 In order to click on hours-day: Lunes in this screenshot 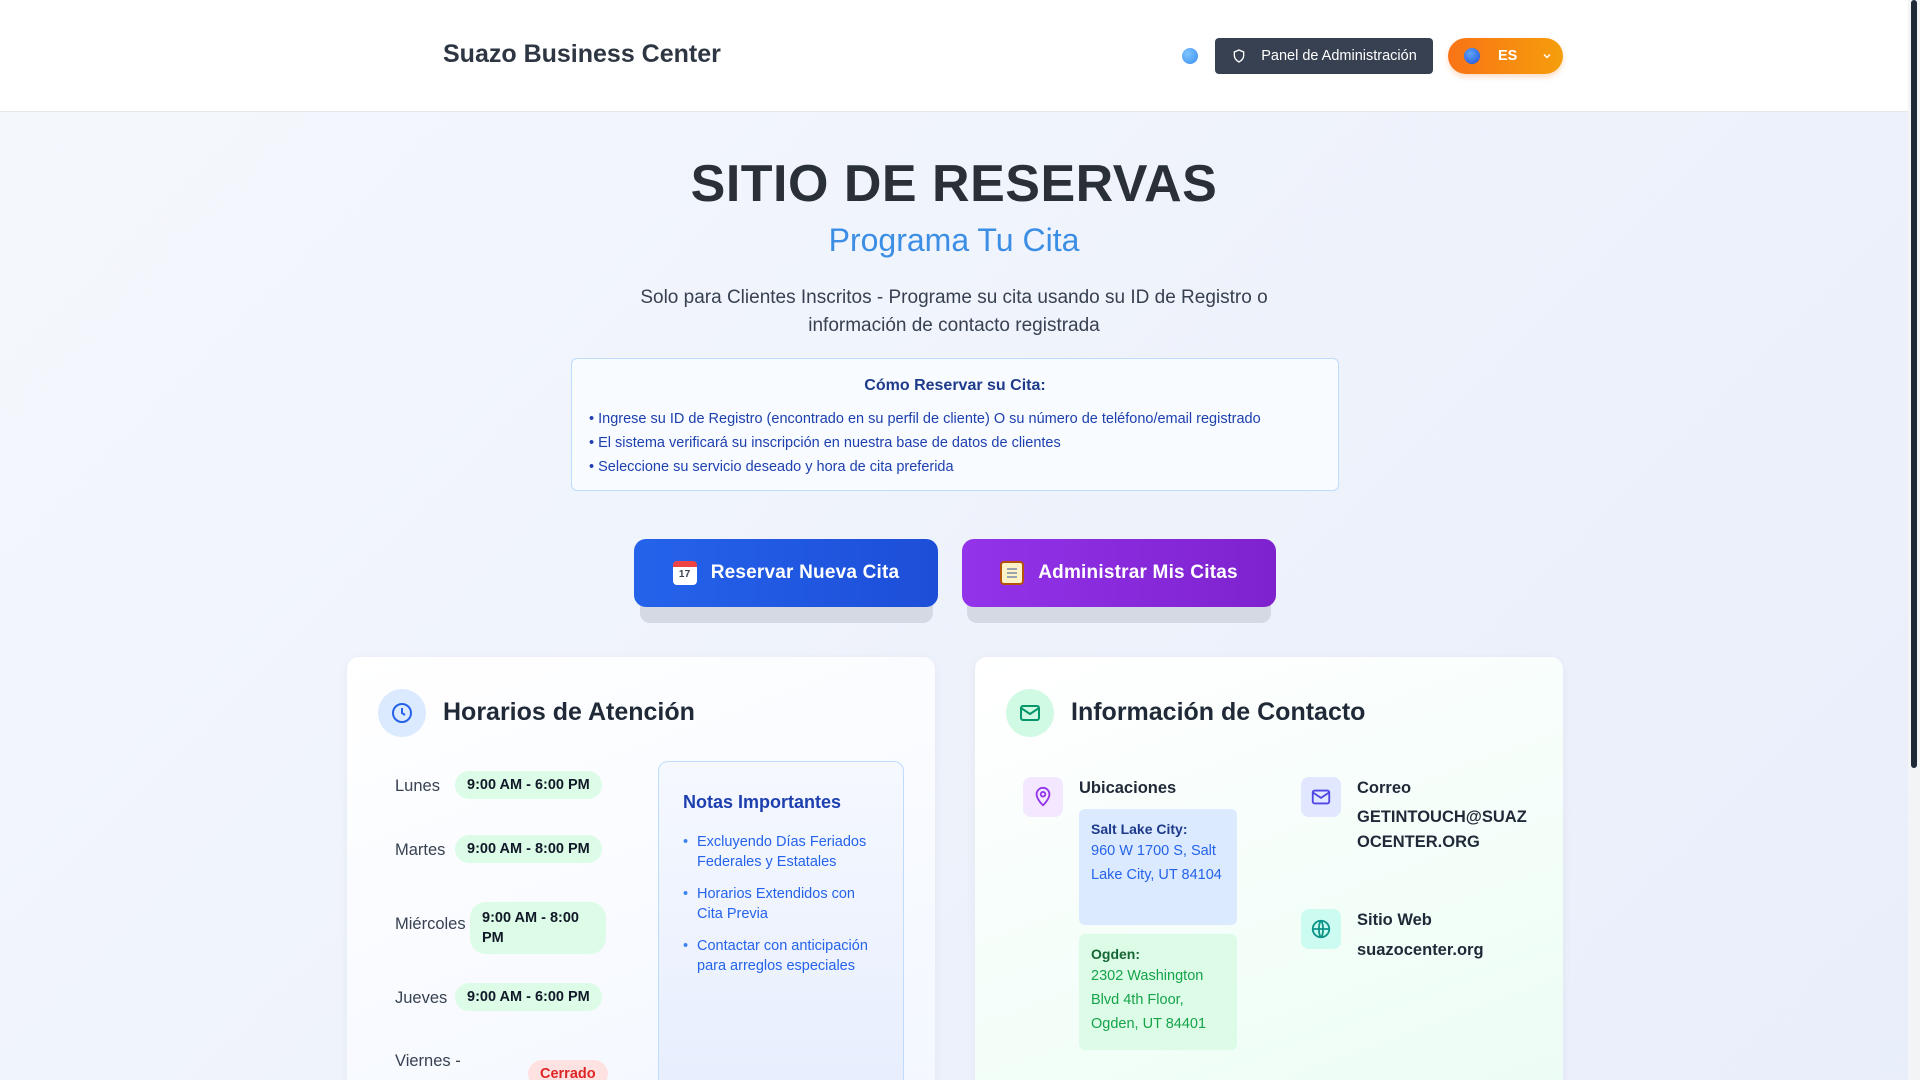, I will do `click(417, 786)`.